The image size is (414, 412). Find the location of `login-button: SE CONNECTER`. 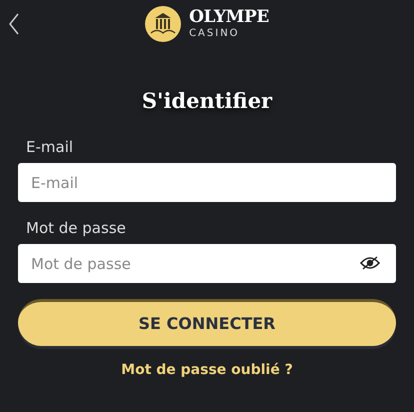

login-button: SE CONNECTER is located at coordinates (207, 322).